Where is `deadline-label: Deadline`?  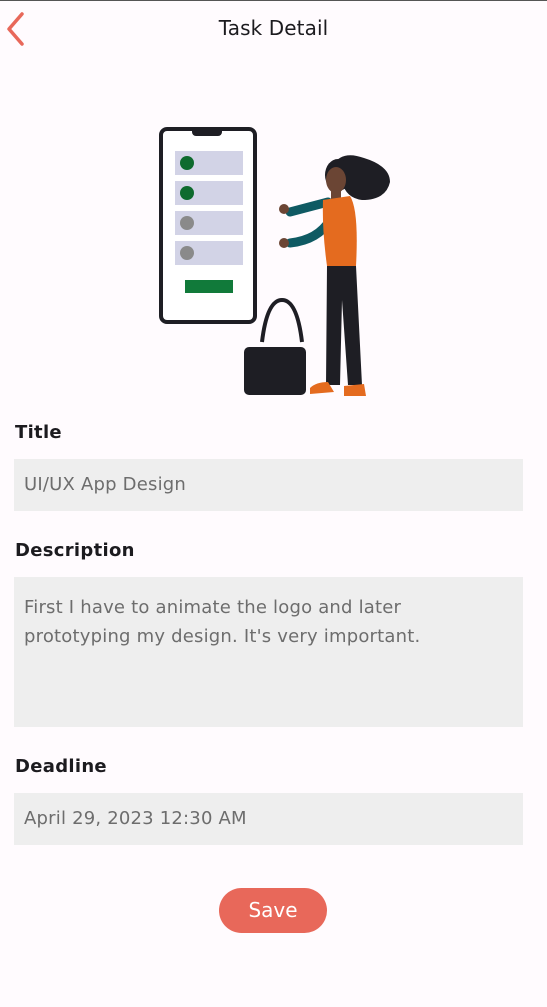
deadline-label: Deadline is located at coordinates (61, 766).